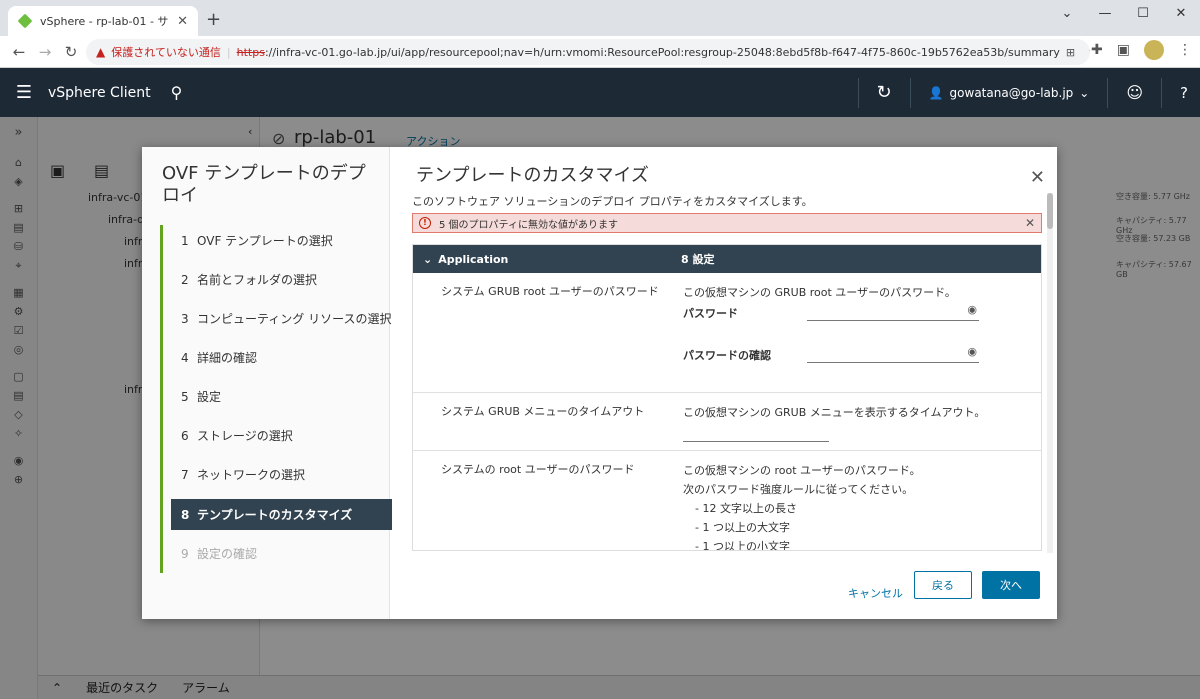 This screenshot has width=1200, height=699. I want to click on close-dialog-icon: ✕, so click(1037, 177).